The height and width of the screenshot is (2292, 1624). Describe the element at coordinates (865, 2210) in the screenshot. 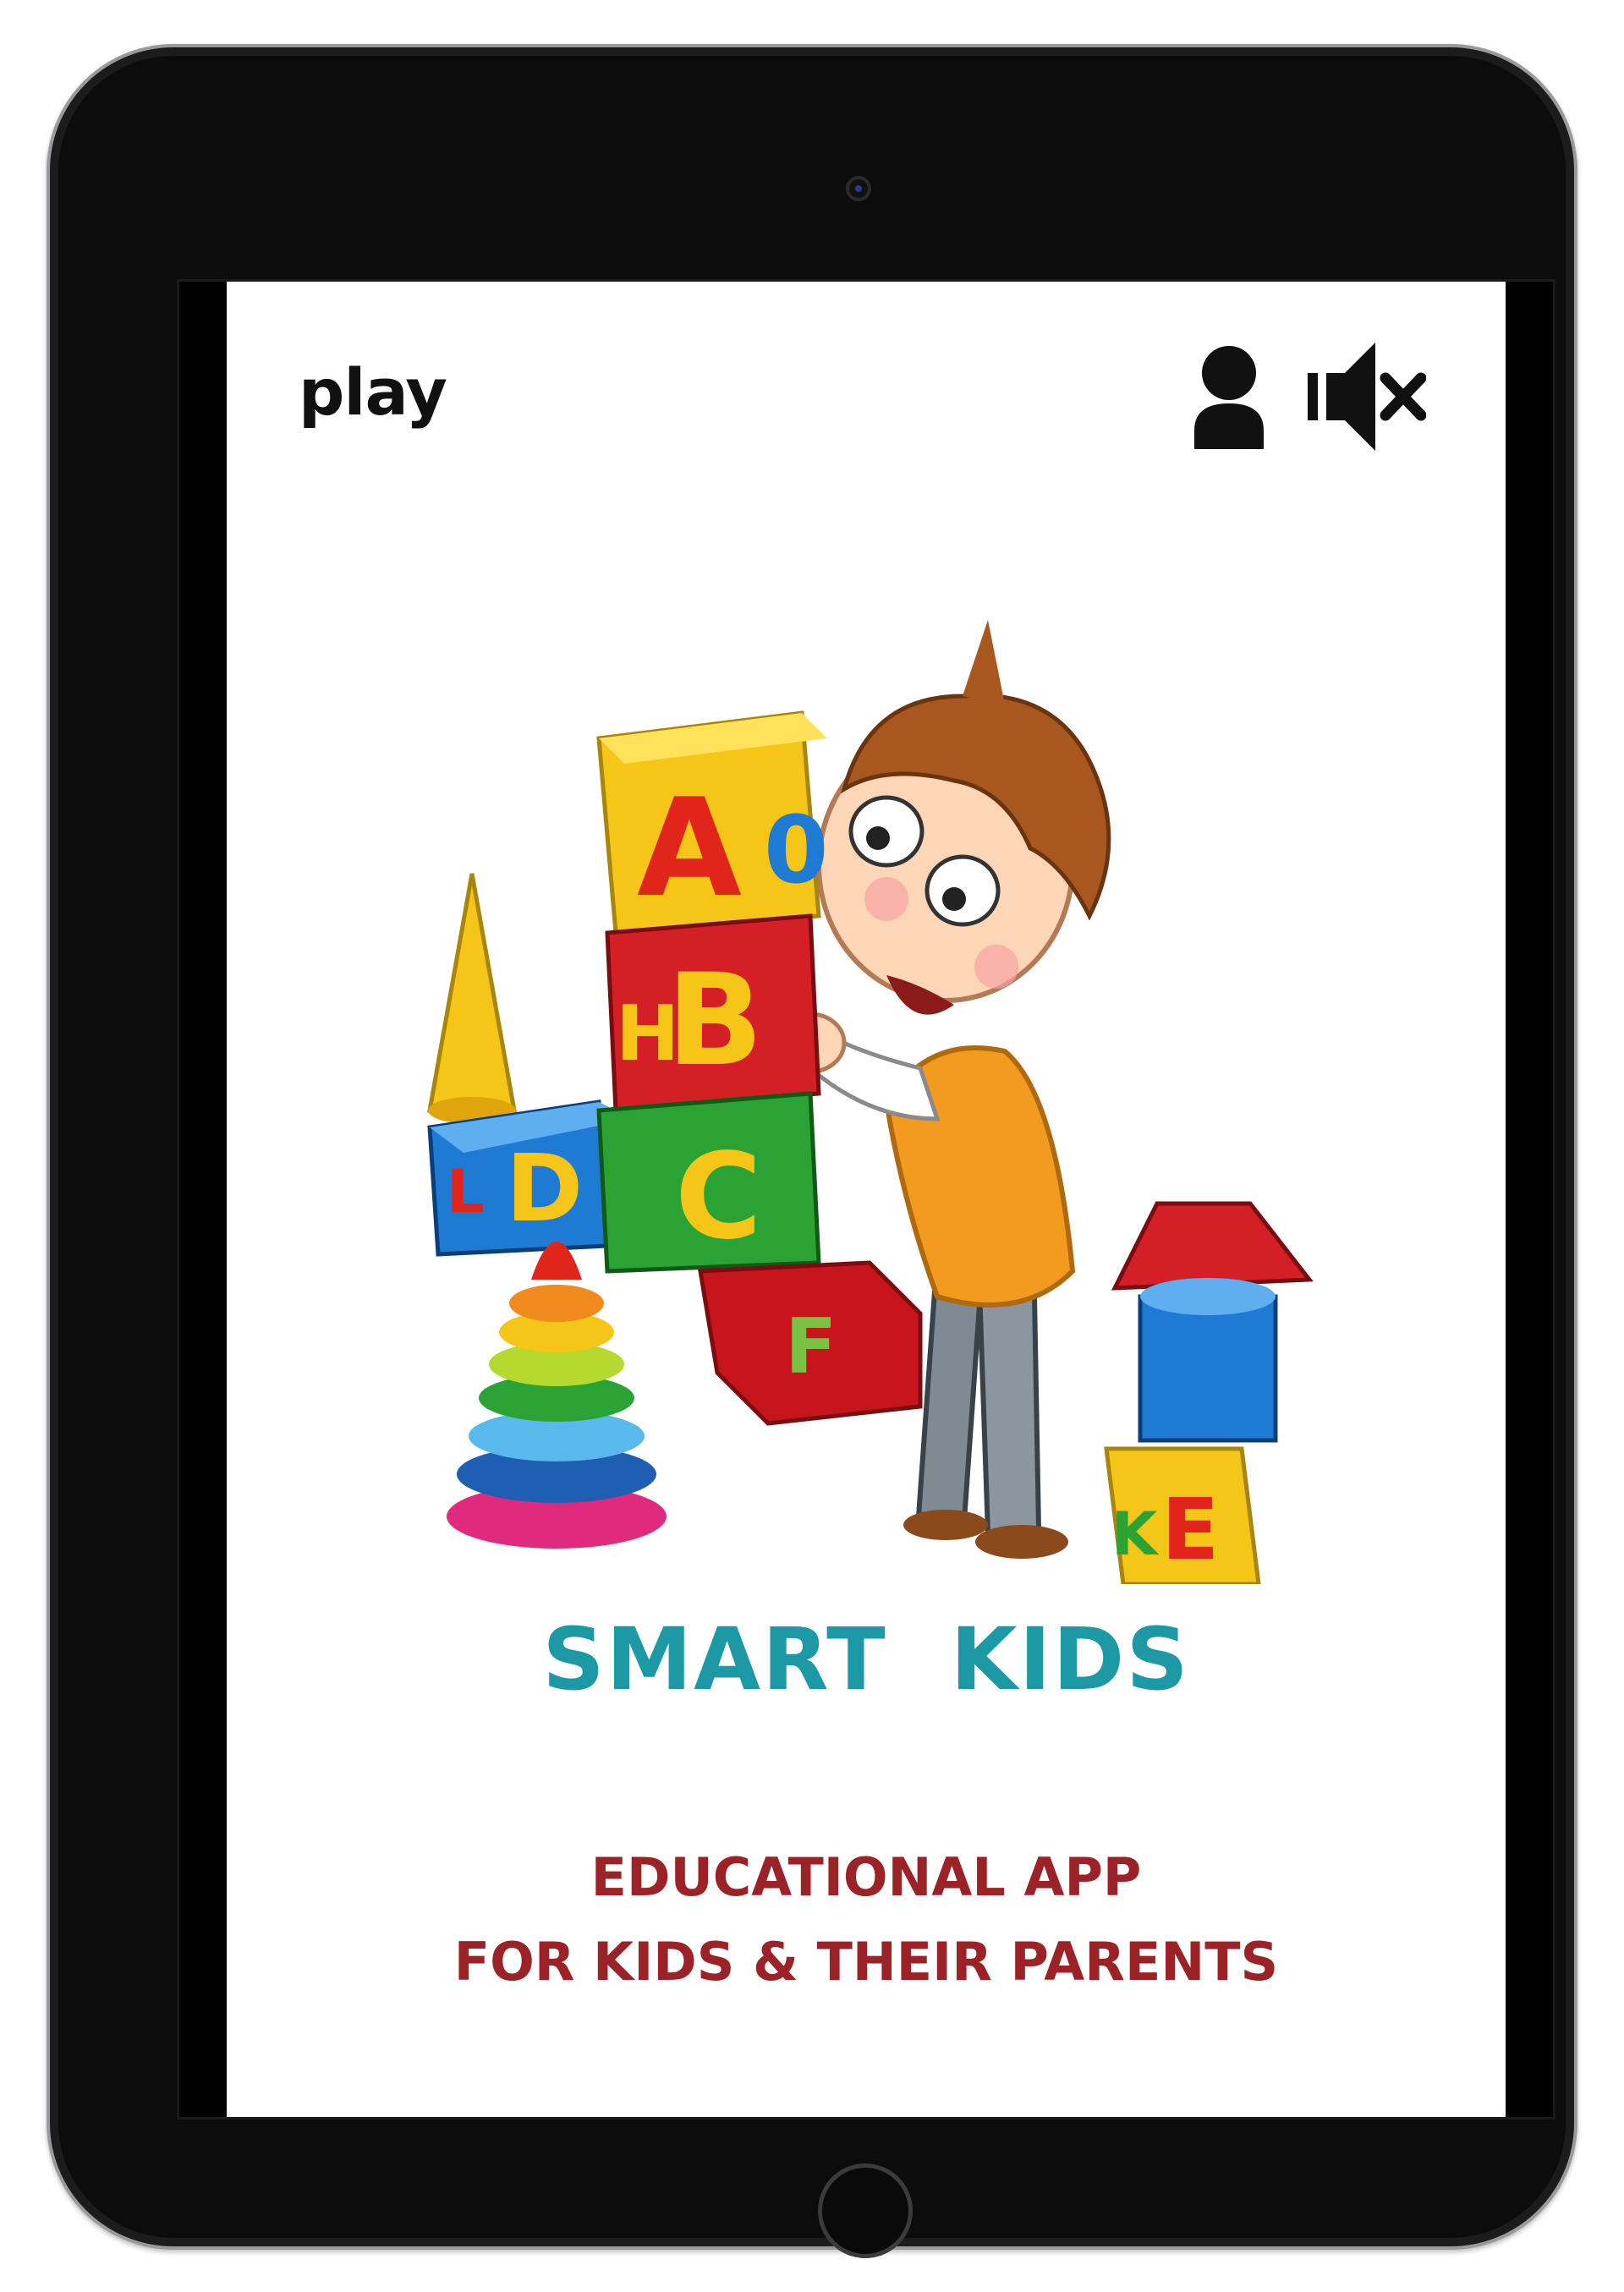

I see `home-button` at that location.